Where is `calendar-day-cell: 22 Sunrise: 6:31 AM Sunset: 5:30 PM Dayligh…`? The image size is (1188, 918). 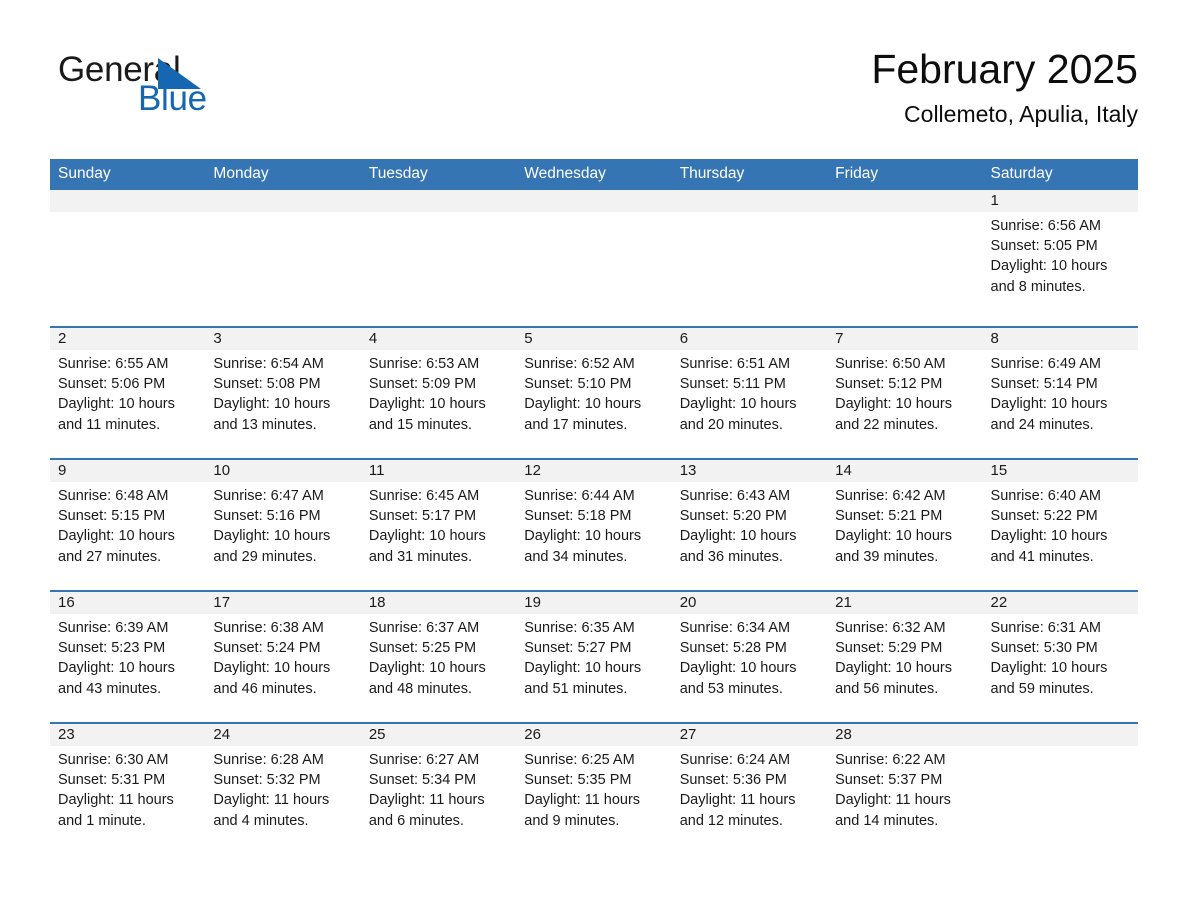 calendar-day-cell: 22 Sunrise: 6:31 AM Sunset: 5:30 PM Dayligh… is located at coordinates (1060, 656).